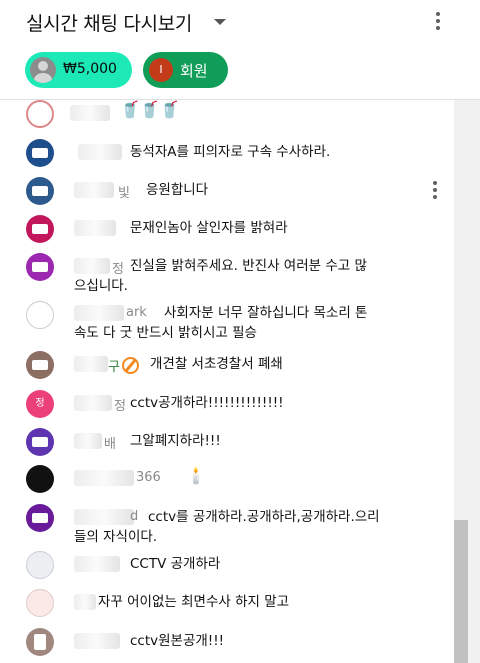 This screenshot has height=663, width=480. What do you see at coordinates (130, 365) in the screenshot?
I see `prohibited-icon` at bounding box center [130, 365].